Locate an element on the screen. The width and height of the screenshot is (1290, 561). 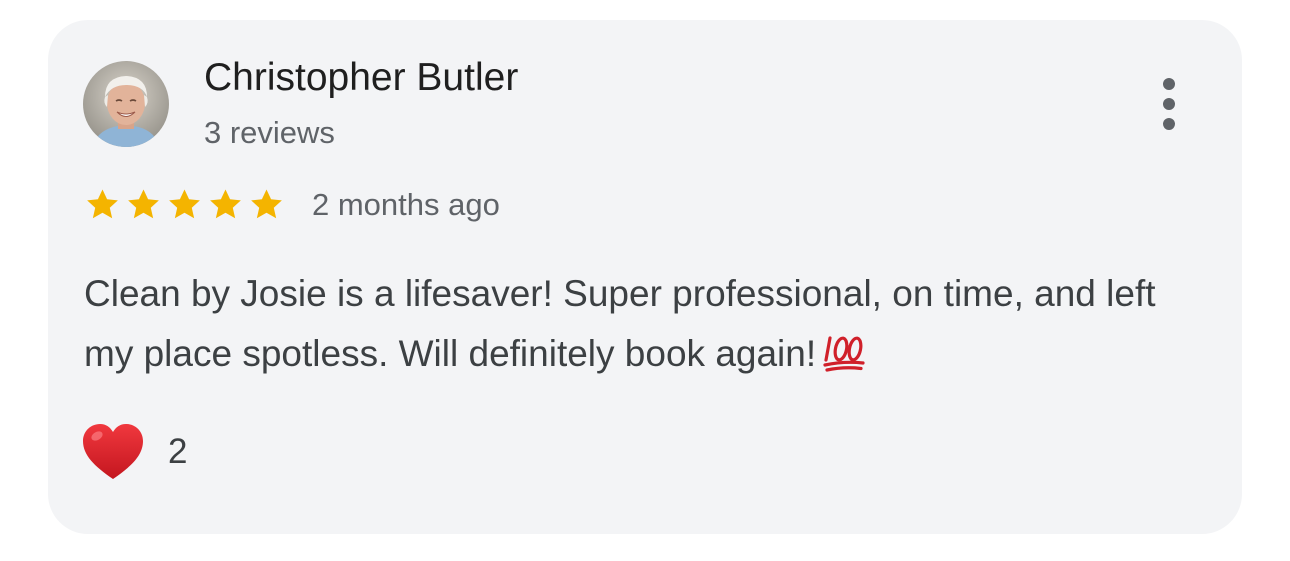
heart-icon is located at coordinates (113, 451).